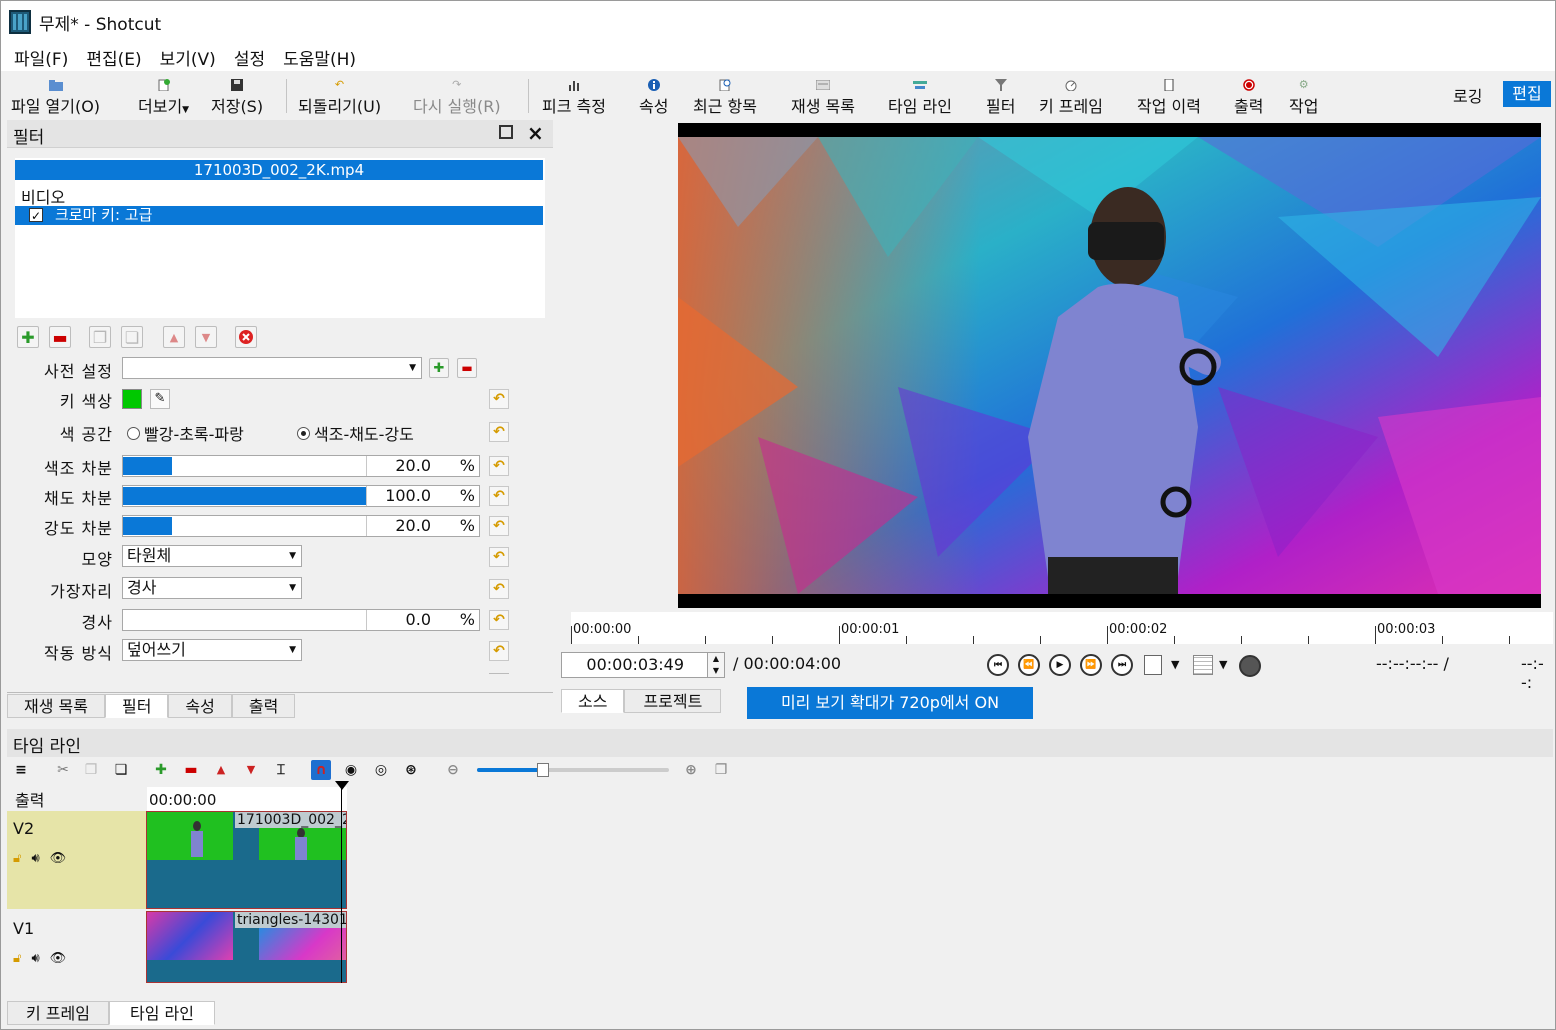 This screenshot has height=1030, width=1556. Describe the element at coordinates (212, 588) in the screenshot. I see `edge-combobox: 경사 ▼` at that location.